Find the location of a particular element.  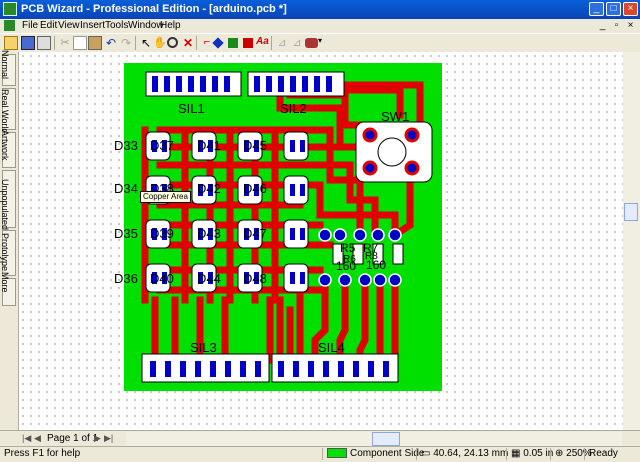

doc-minimize-button: _ is located at coordinates (602, 26).